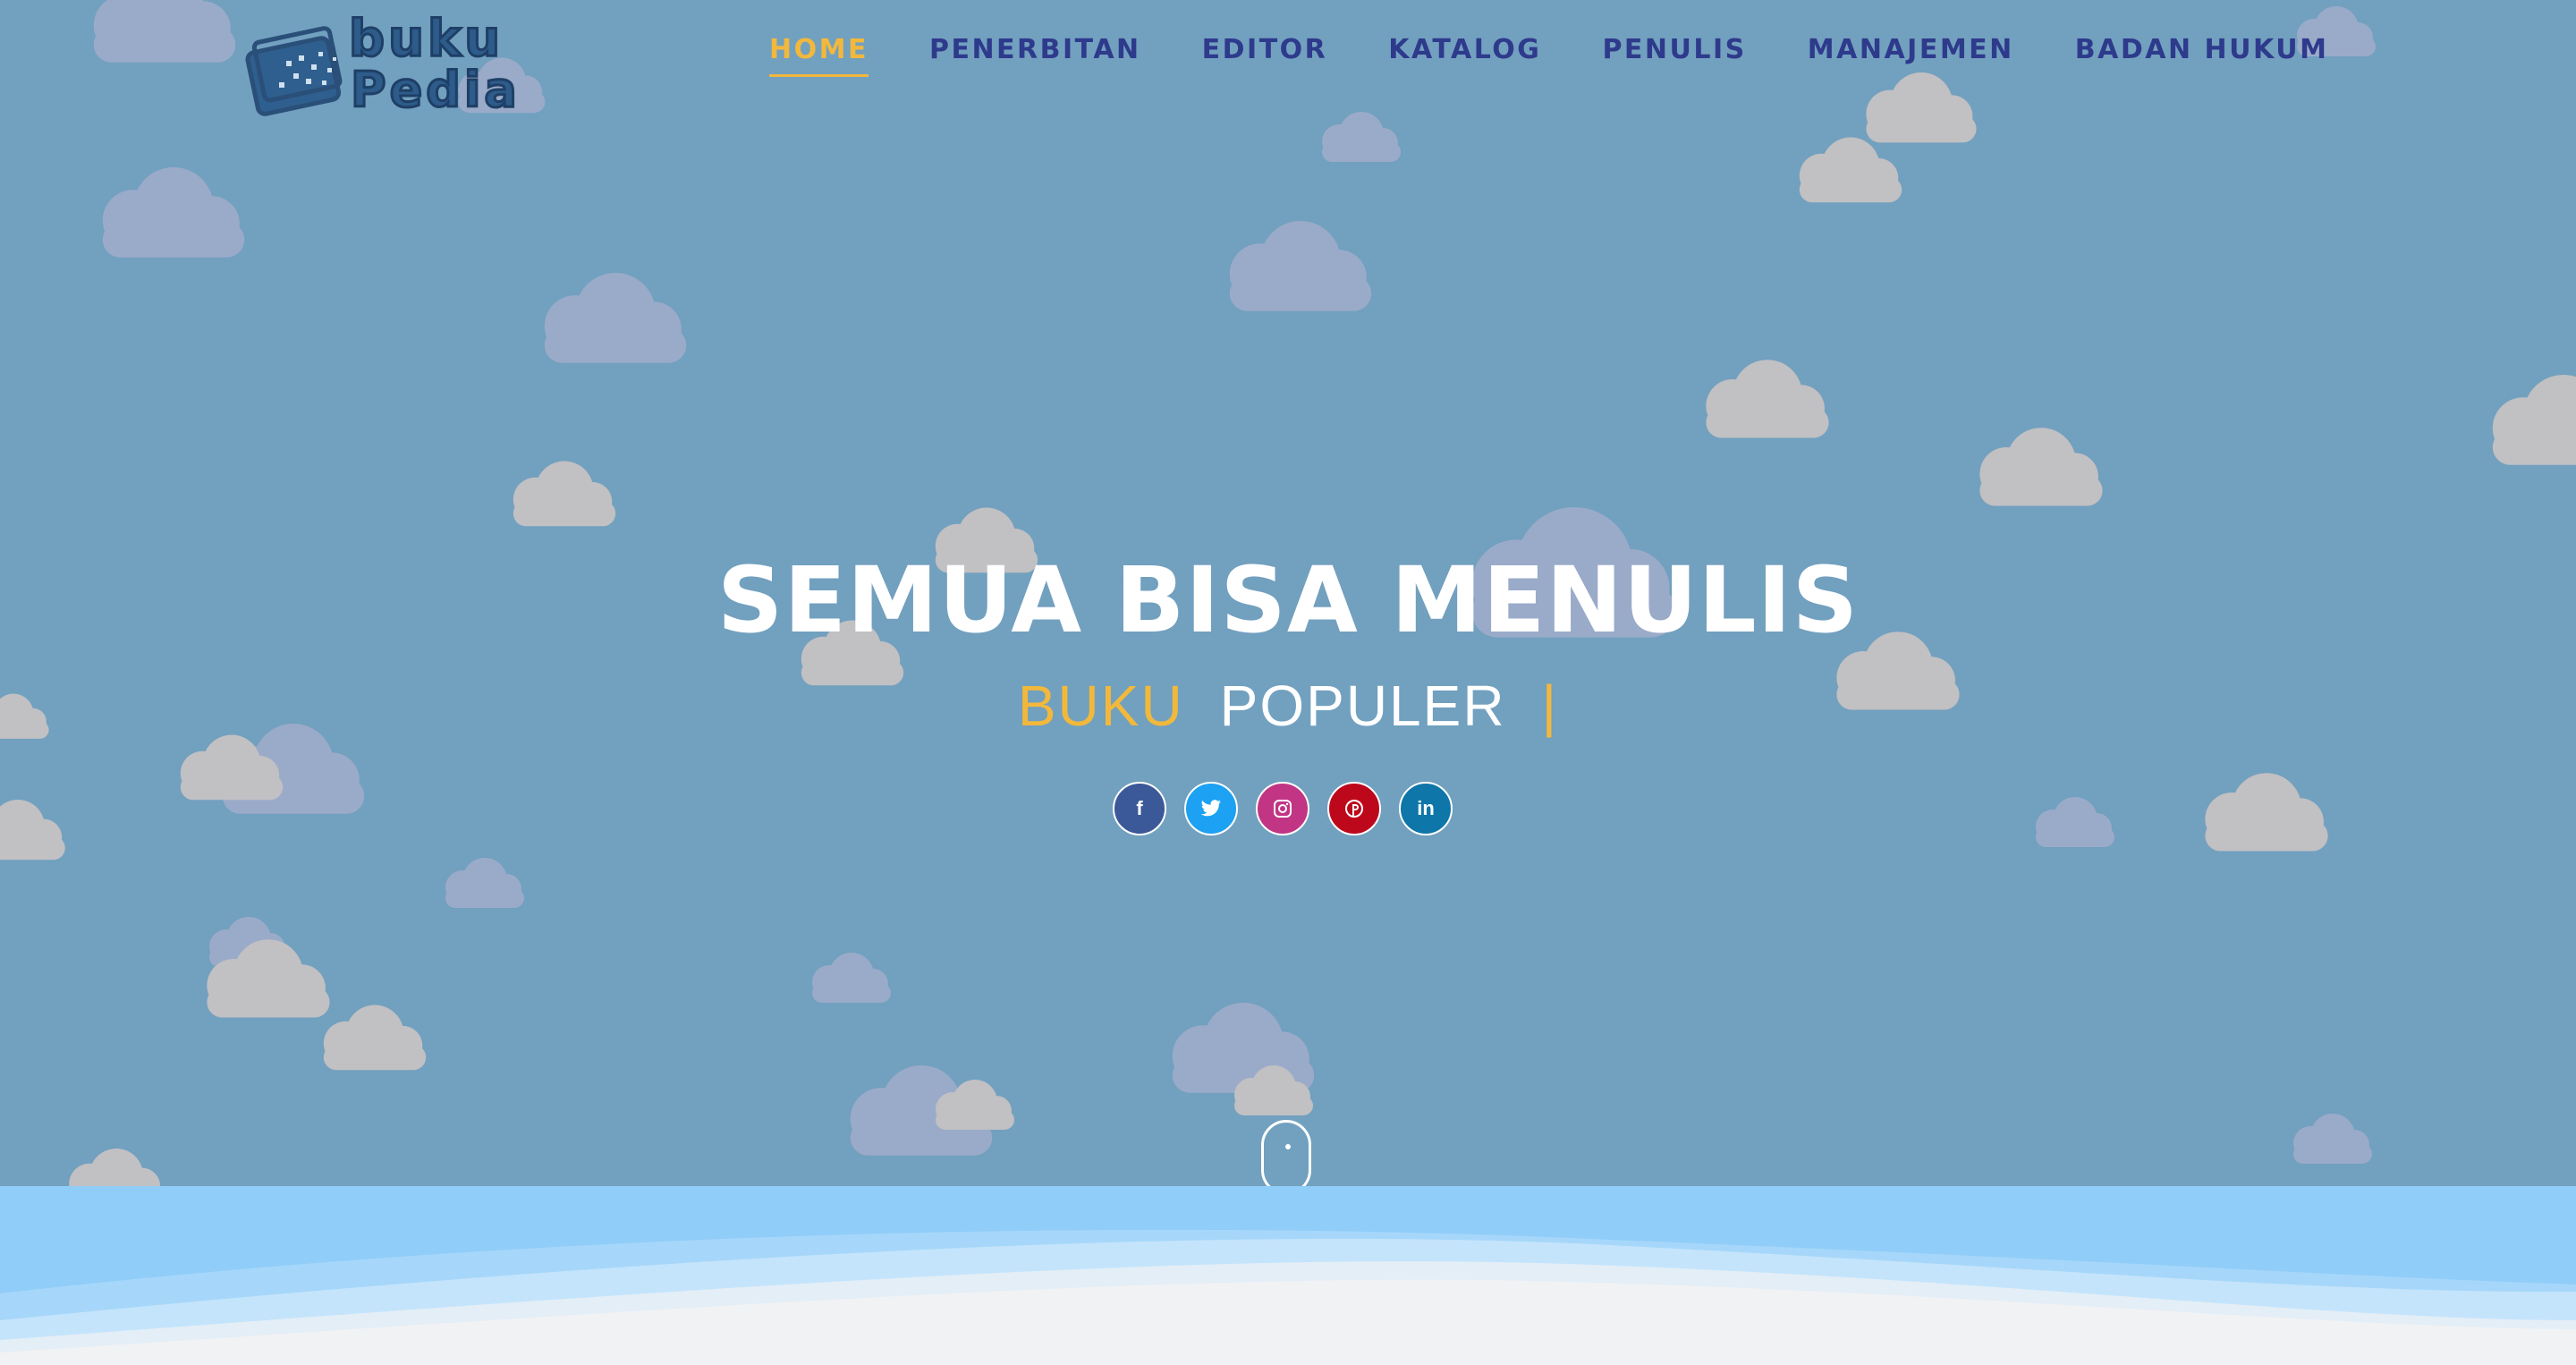 This screenshot has width=2576, height=1365. I want to click on logo-text-line2: Pedia, so click(435, 90).